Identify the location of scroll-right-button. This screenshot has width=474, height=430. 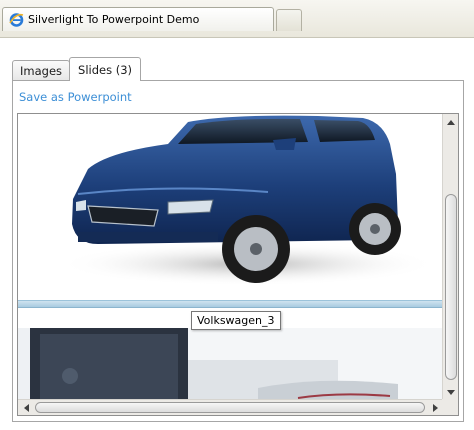
(435, 407).